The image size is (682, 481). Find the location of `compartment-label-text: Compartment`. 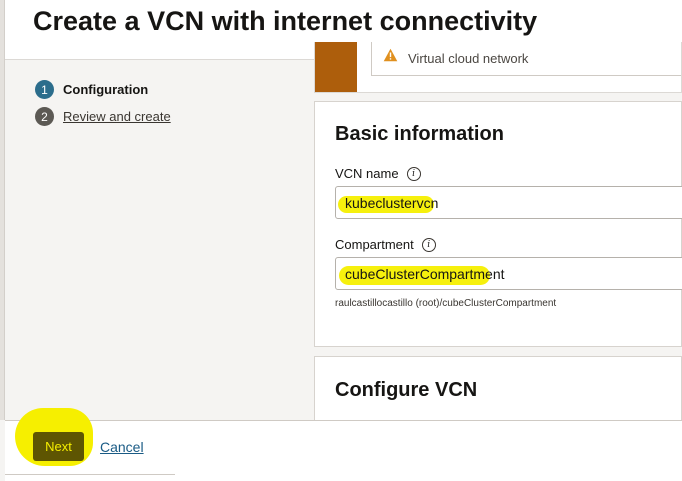

compartment-label-text: Compartment is located at coordinates (374, 244).